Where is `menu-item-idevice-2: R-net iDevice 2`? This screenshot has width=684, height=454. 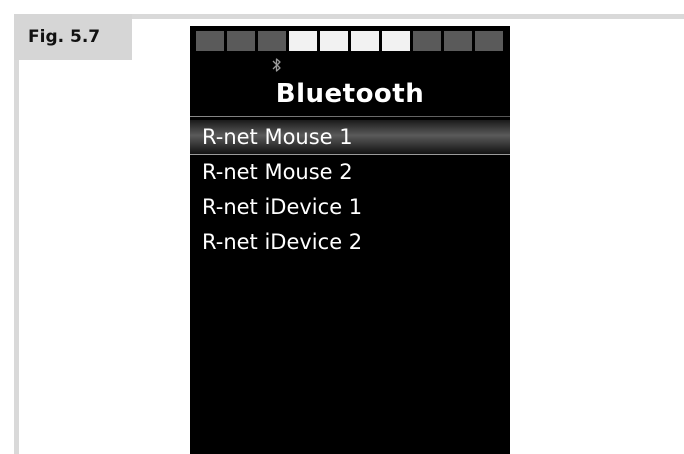 menu-item-idevice-2: R-net iDevice 2 is located at coordinates (350, 242).